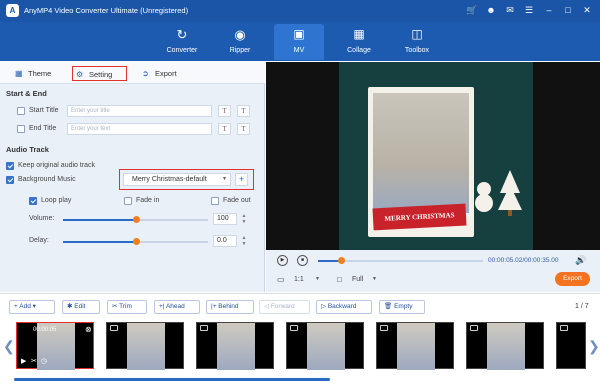  I want to click on volume-icon: 🔊, so click(580, 260).